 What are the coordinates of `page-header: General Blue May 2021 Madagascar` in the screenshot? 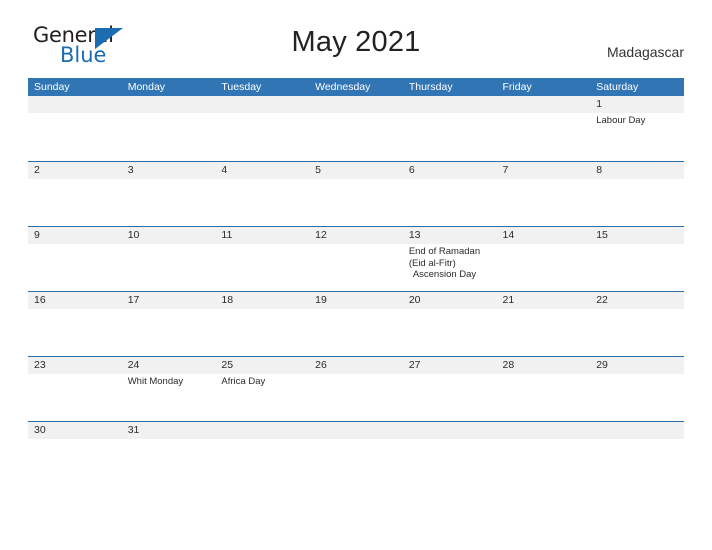 It's located at (356, 33).